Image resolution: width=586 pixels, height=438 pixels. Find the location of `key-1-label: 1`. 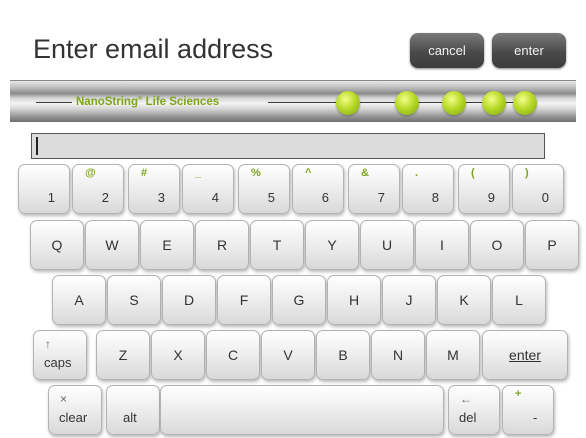

key-1-label: 1 is located at coordinates (51, 197).